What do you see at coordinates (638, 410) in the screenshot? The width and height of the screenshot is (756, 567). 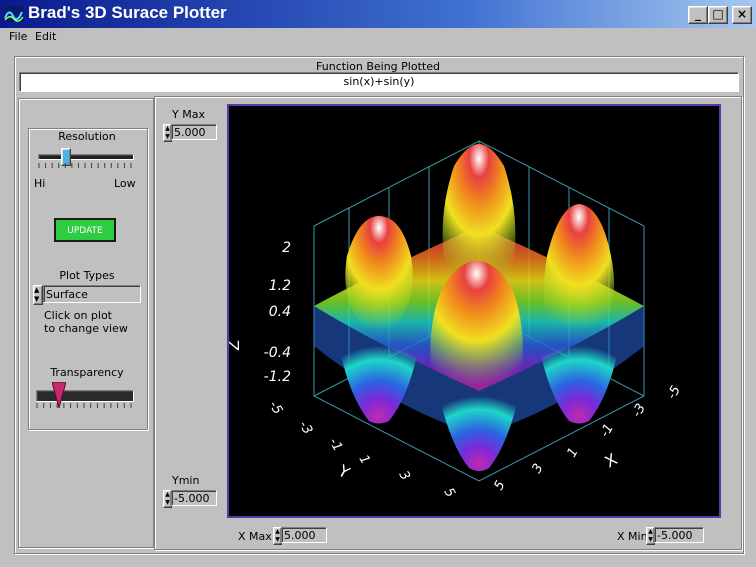 I see `x-tick: -3` at bounding box center [638, 410].